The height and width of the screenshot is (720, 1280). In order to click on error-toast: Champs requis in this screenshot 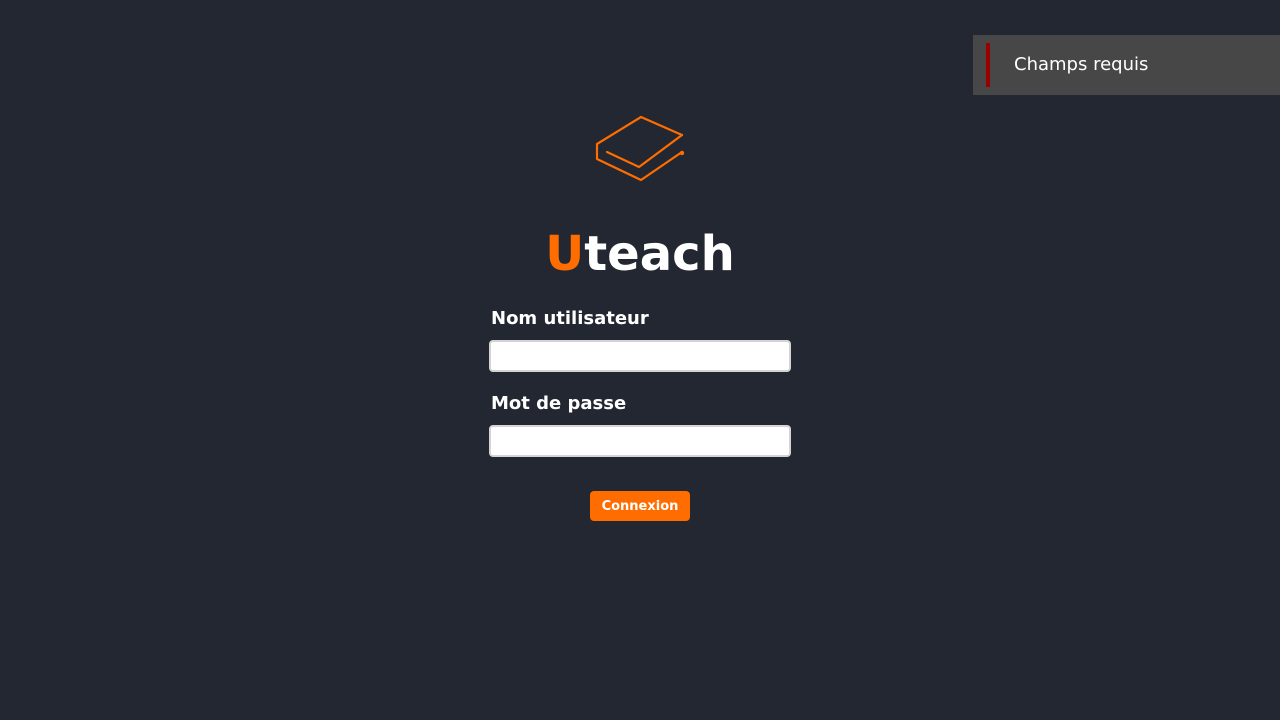, I will do `click(1126, 65)`.